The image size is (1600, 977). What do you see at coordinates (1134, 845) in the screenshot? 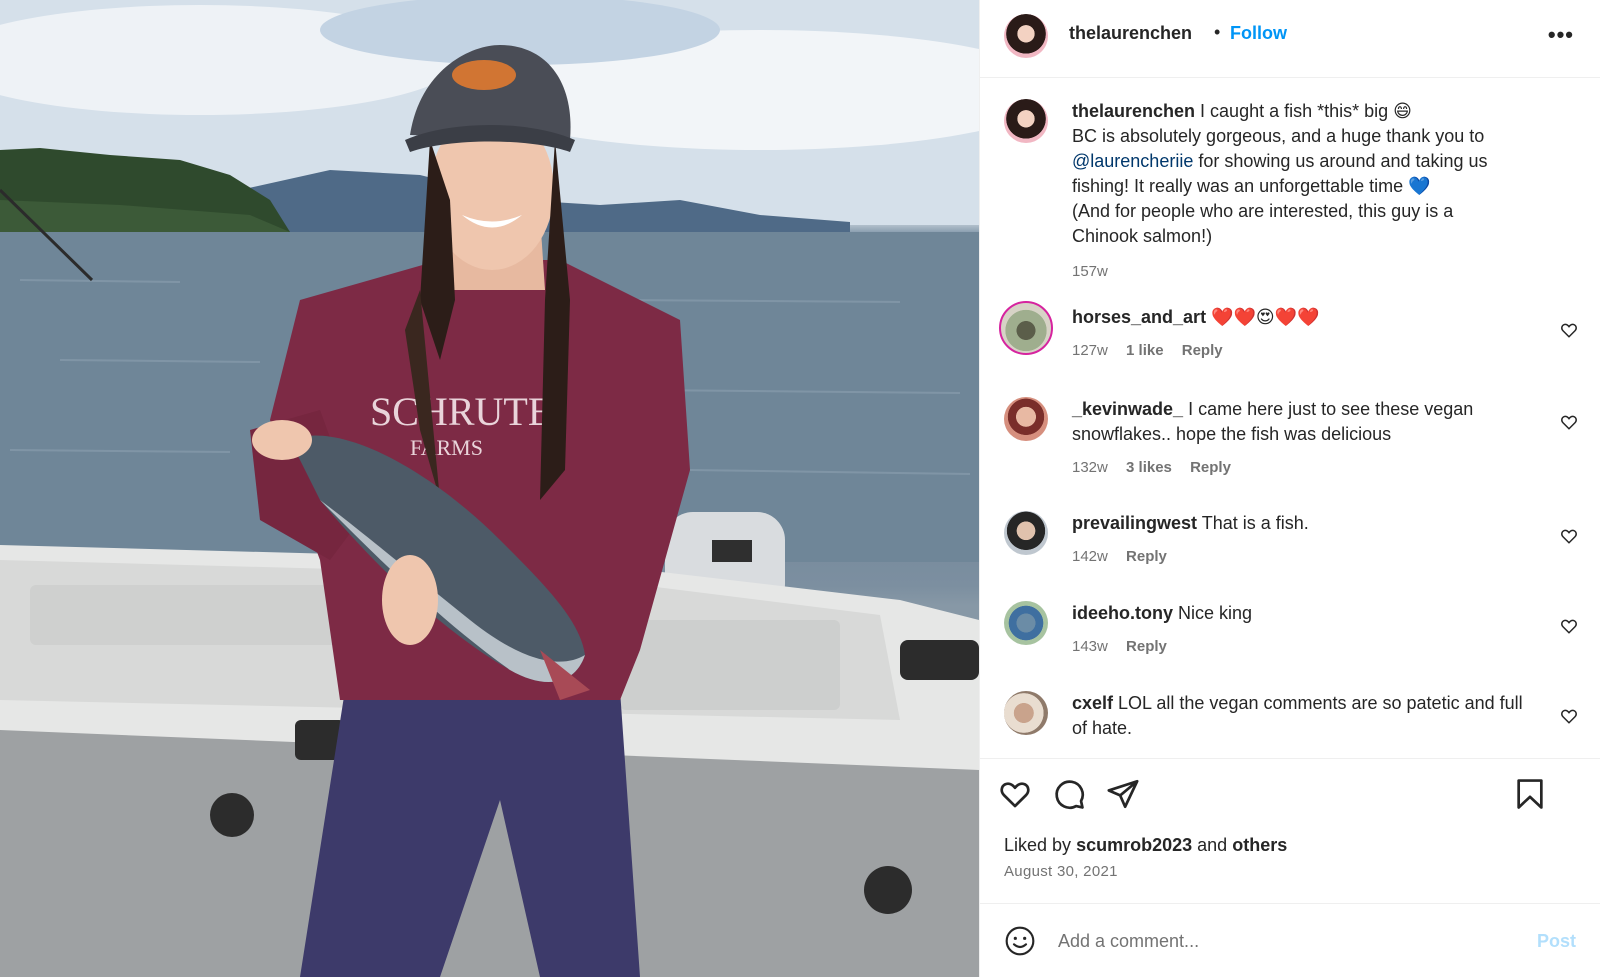
I see `likes-user-link: scumrob2023` at bounding box center [1134, 845].